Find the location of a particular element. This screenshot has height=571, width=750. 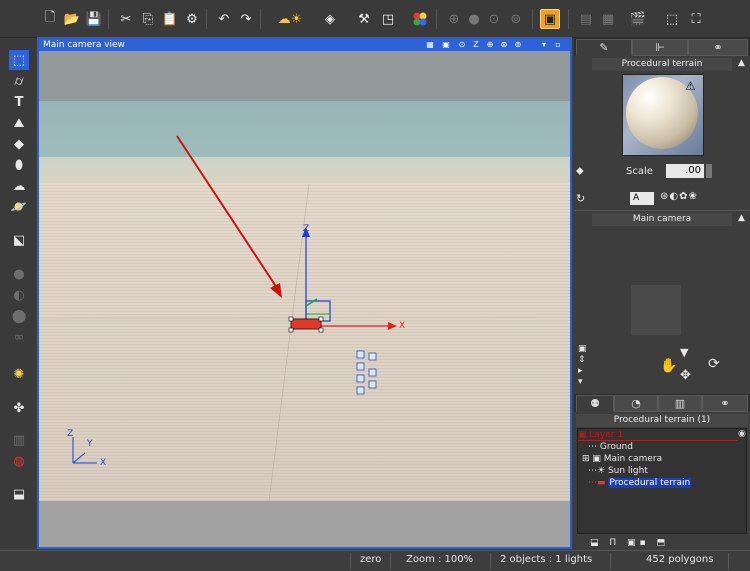

color-palette-icon is located at coordinates (420, 19).